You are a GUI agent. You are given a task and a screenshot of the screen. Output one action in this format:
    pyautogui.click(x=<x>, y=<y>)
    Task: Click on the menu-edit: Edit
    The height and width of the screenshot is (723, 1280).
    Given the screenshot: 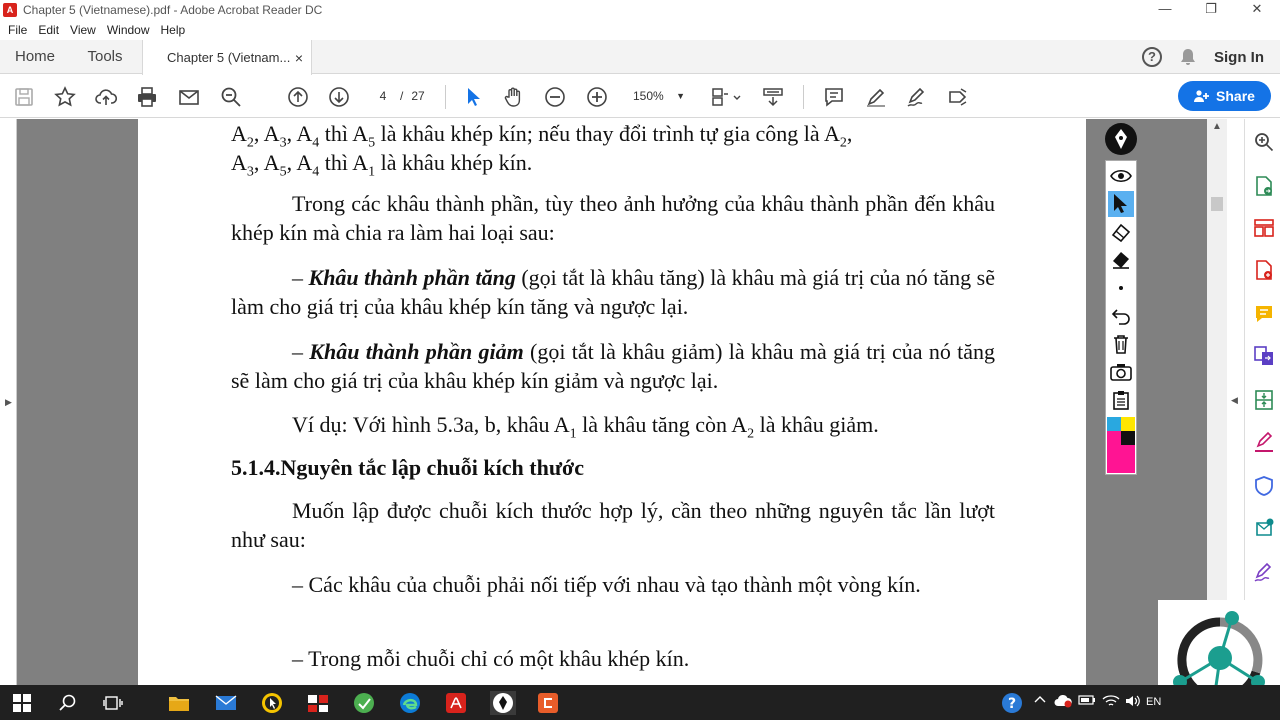 What is the action you would take?
    pyautogui.click(x=48, y=30)
    